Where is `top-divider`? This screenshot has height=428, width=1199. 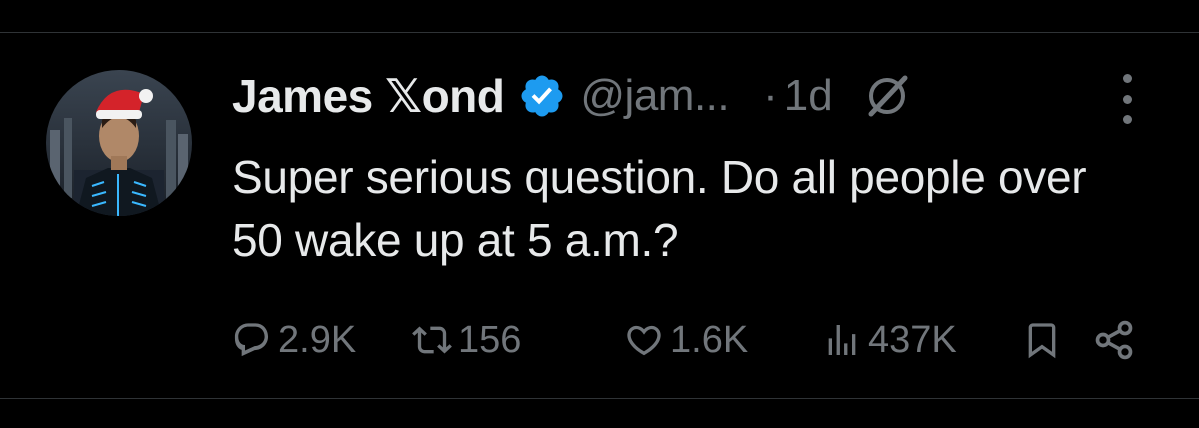
top-divider is located at coordinates (599, 32).